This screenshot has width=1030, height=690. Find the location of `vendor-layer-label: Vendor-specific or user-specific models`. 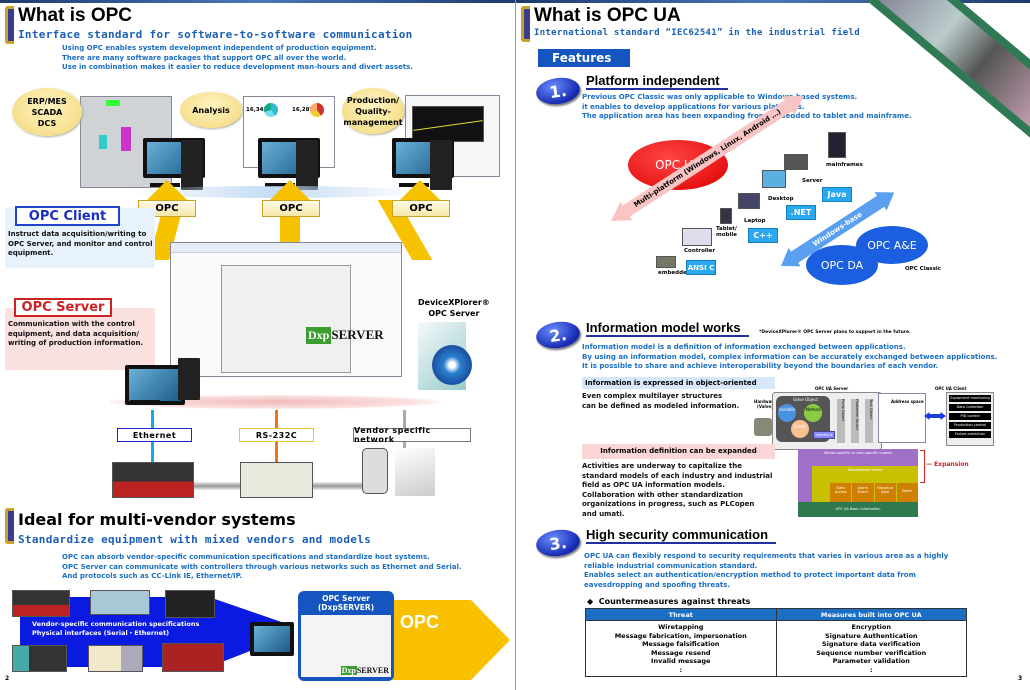

vendor-layer-label: Vendor-specific or user-specific models is located at coordinates (858, 453).